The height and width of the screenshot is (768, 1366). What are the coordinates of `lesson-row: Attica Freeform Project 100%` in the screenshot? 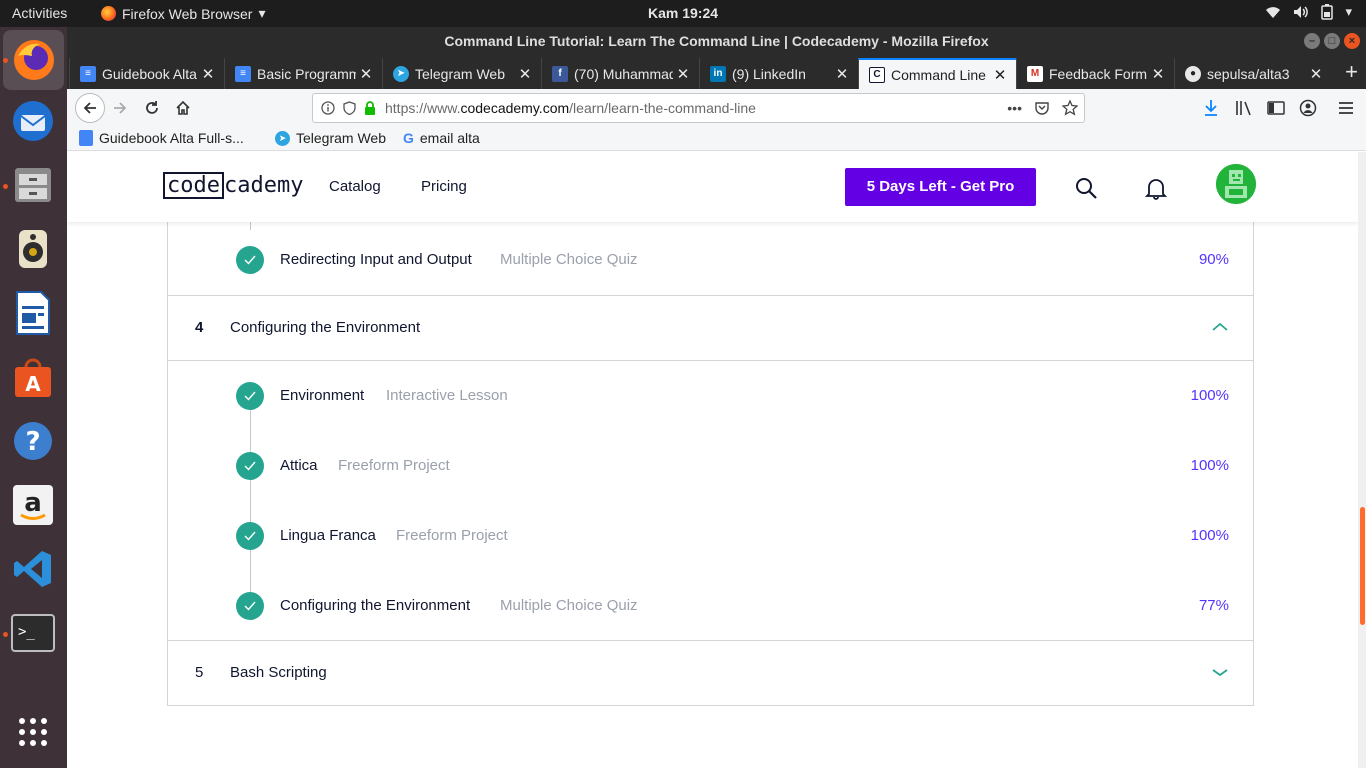 It's located at (710, 466).